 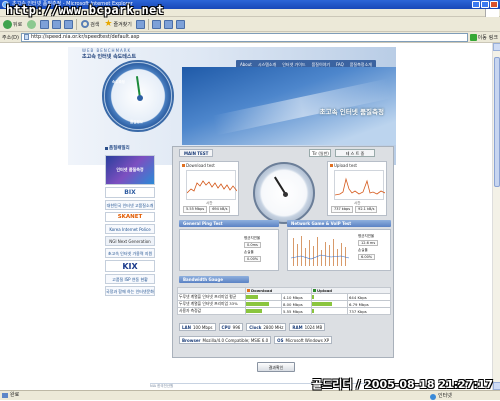 I want to click on search-button: 검색, so click(x=90, y=24).